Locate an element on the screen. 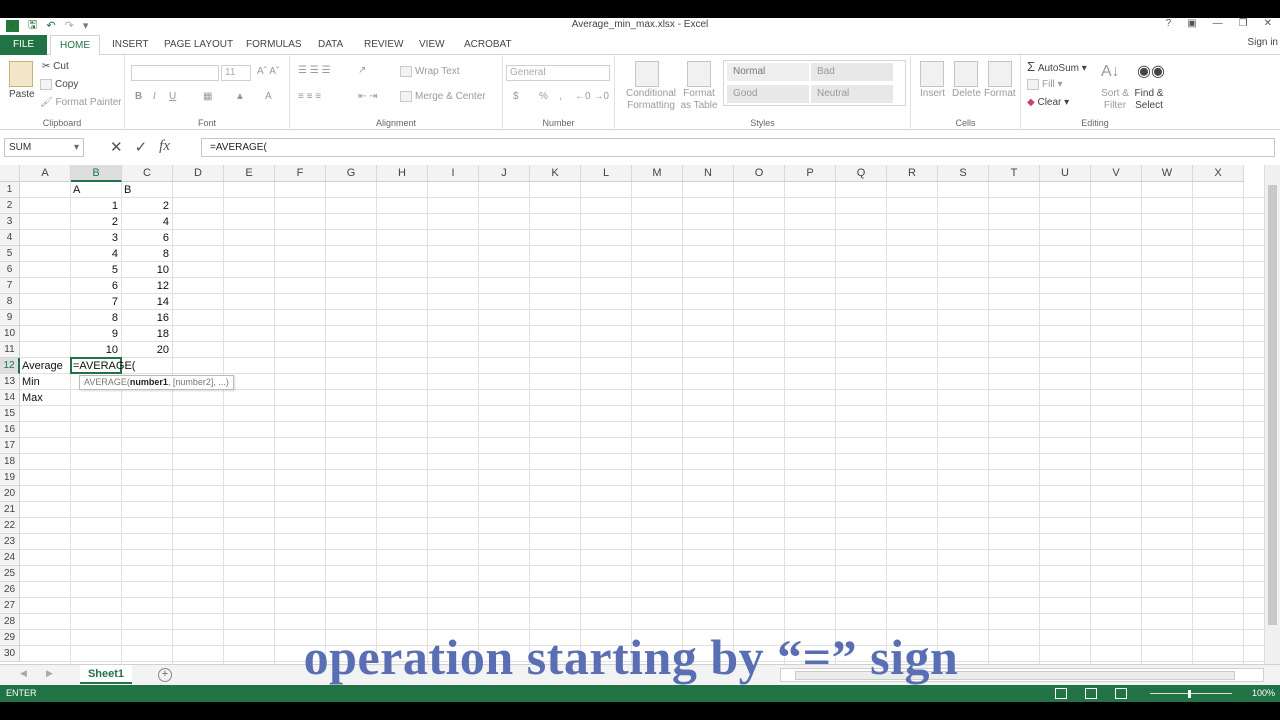  percent-button: % is located at coordinates (543, 96).